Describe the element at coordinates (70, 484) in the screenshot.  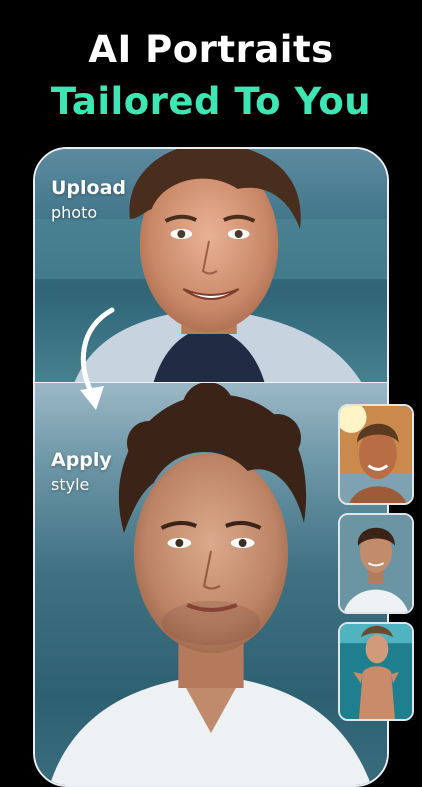
I see `apply-step-subtitle: style` at that location.